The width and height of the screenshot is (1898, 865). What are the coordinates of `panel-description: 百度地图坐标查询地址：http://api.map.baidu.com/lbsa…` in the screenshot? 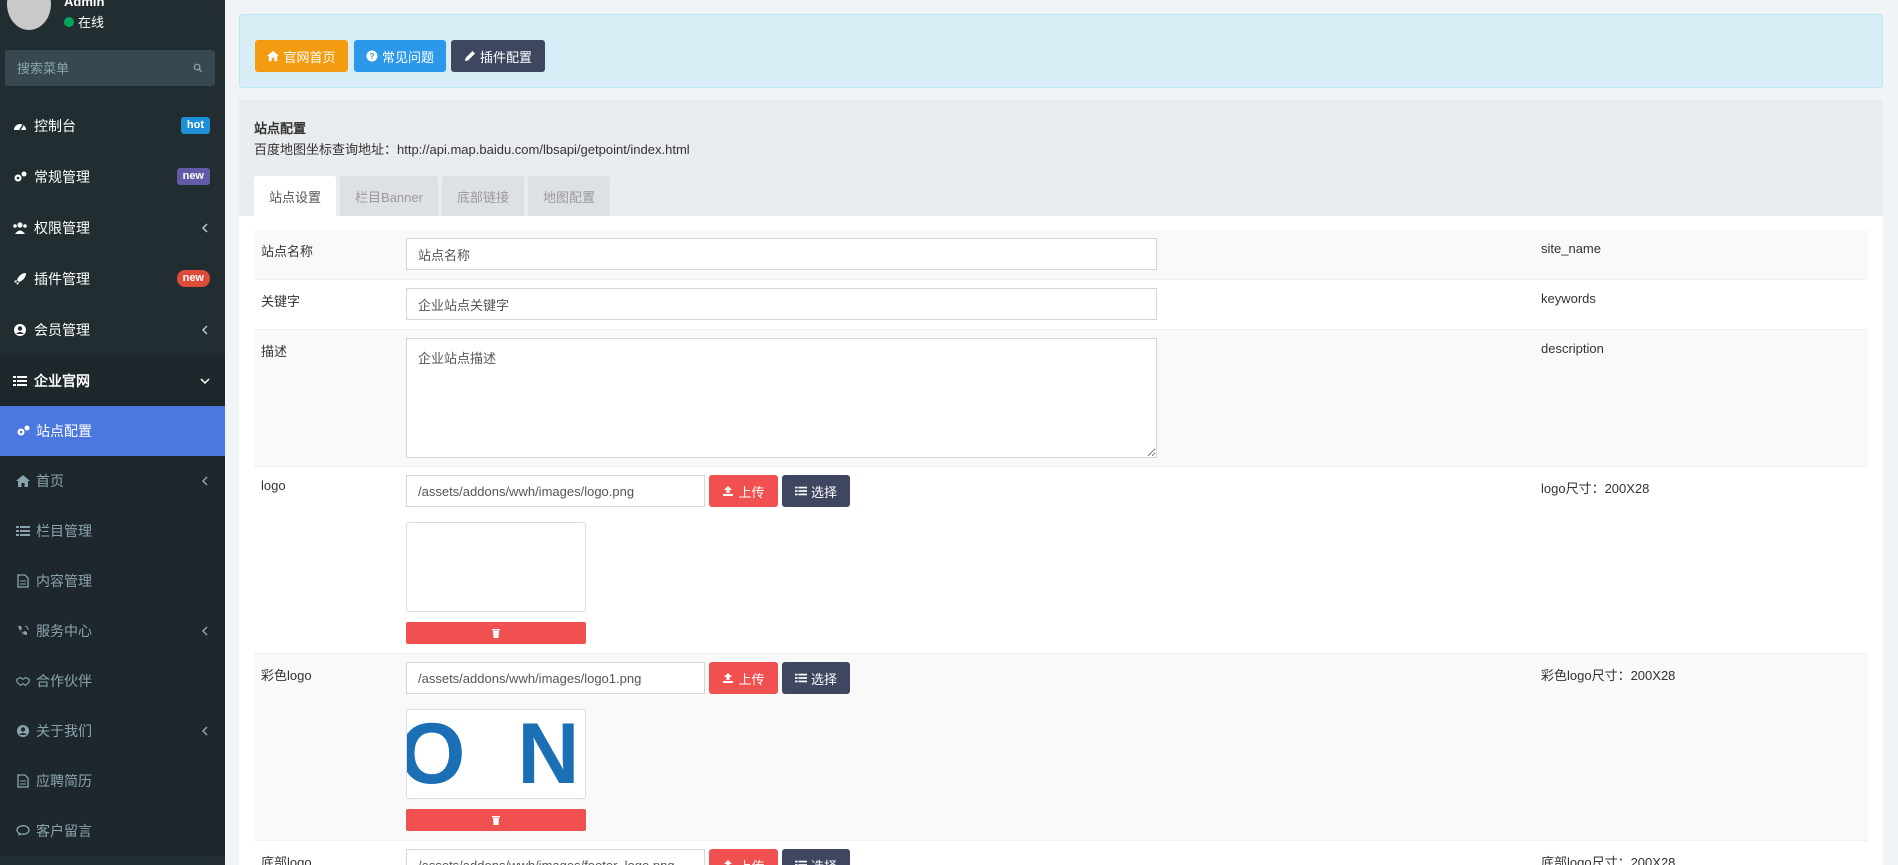 It's located at (472, 149).